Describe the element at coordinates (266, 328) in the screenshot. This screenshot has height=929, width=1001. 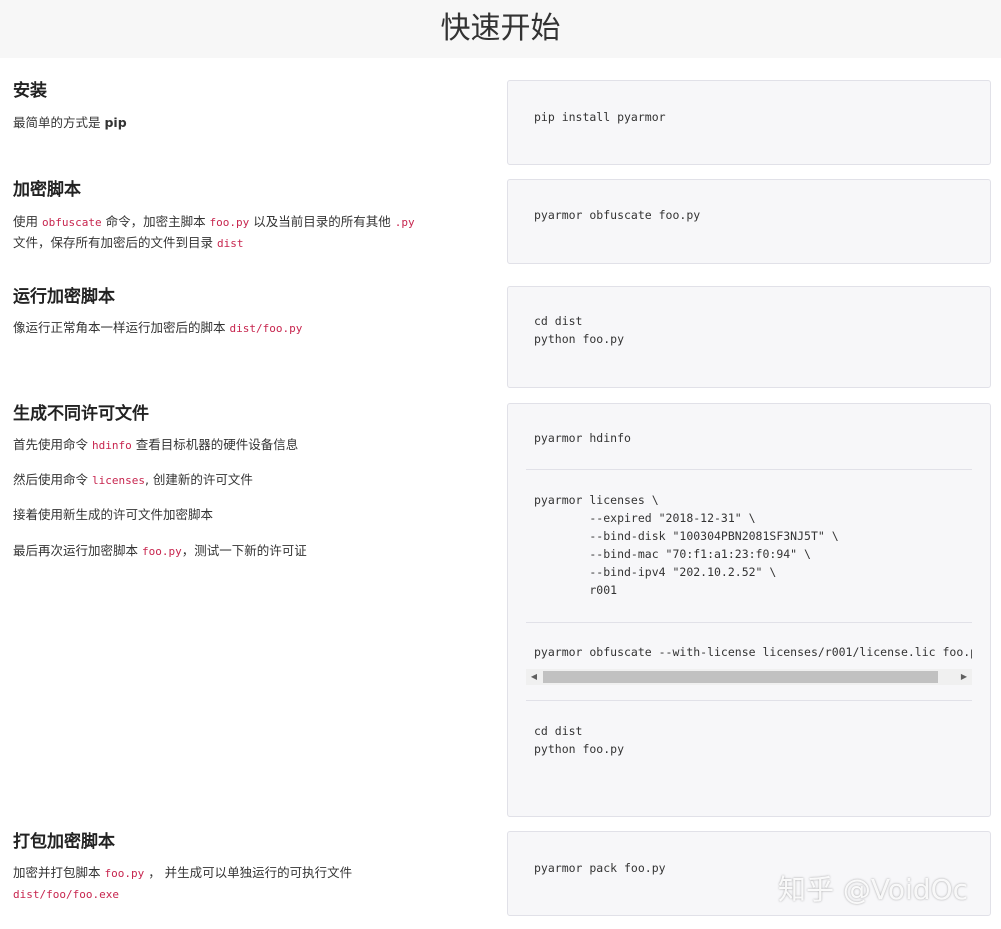
I see `run-desc-code-1: dist/foo.py` at that location.